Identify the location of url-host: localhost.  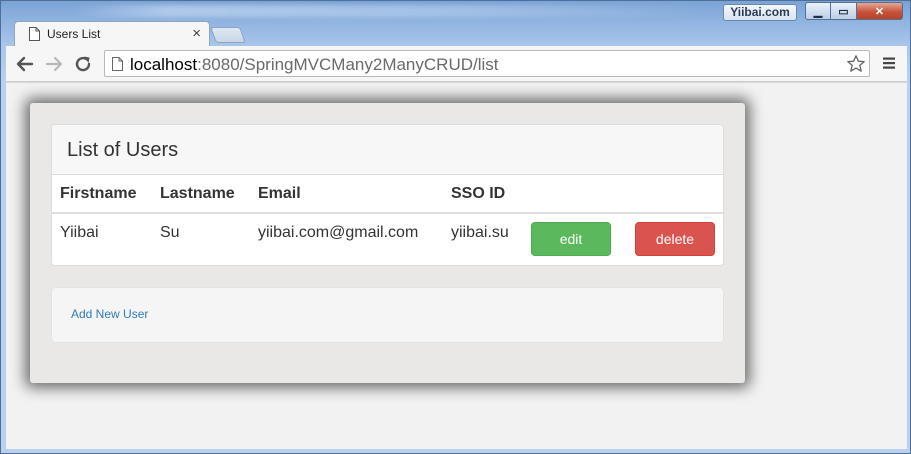
(164, 64).